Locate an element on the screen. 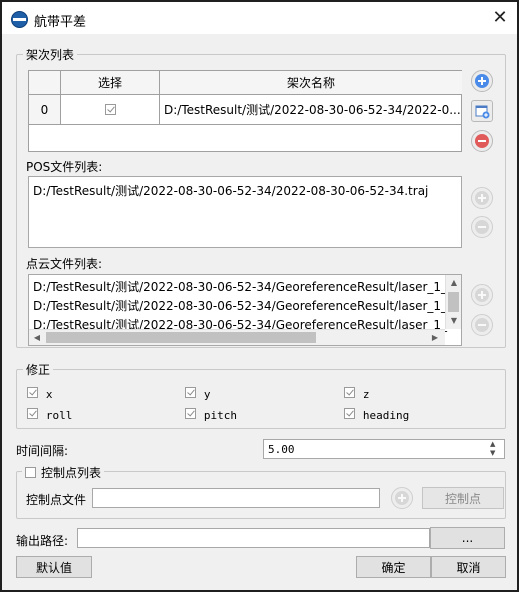  remove-flight-button is located at coordinates (482, 141).